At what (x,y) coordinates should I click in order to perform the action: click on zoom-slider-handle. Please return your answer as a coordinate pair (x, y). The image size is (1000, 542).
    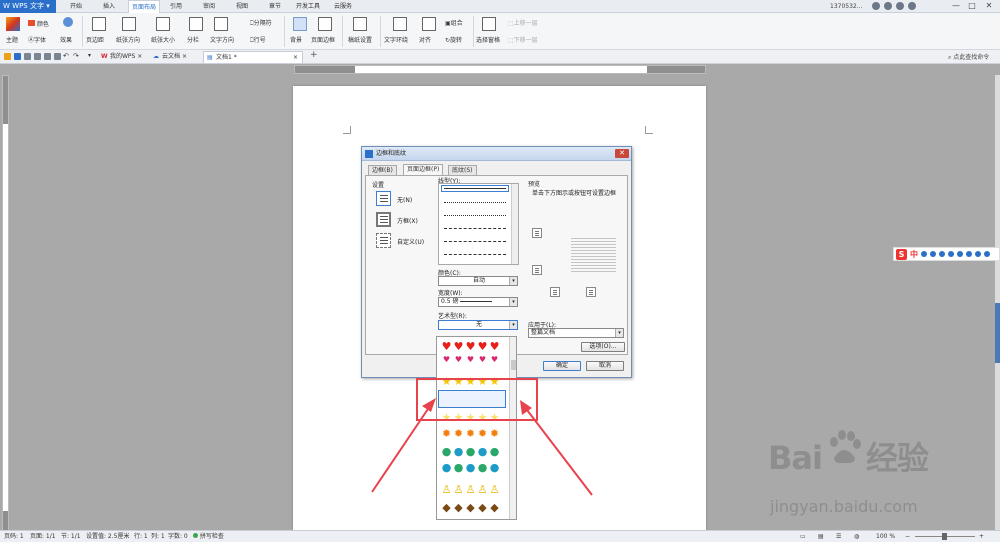
    Looking at the image, I should click on (944, 536).